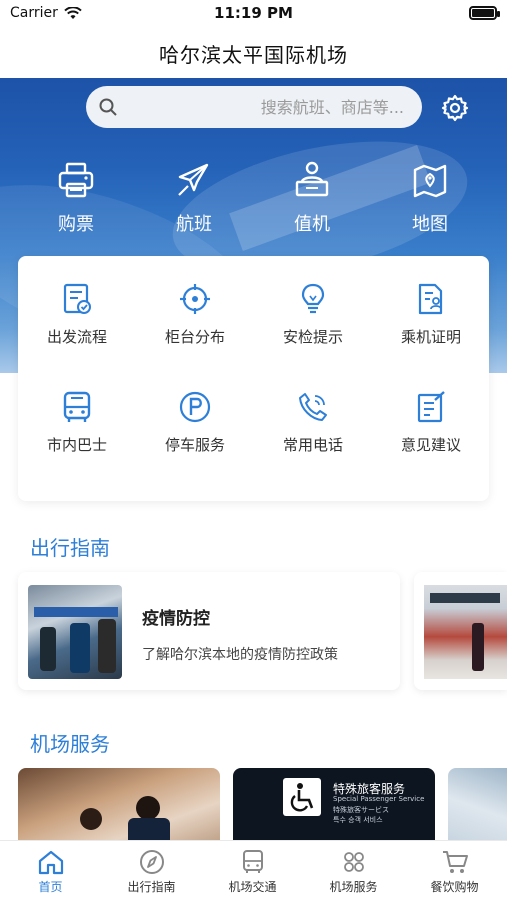 The image size is (507, 900). Describe the element at coordinates (151, 862) in the screenshot. I see `compass-icon` at that location.